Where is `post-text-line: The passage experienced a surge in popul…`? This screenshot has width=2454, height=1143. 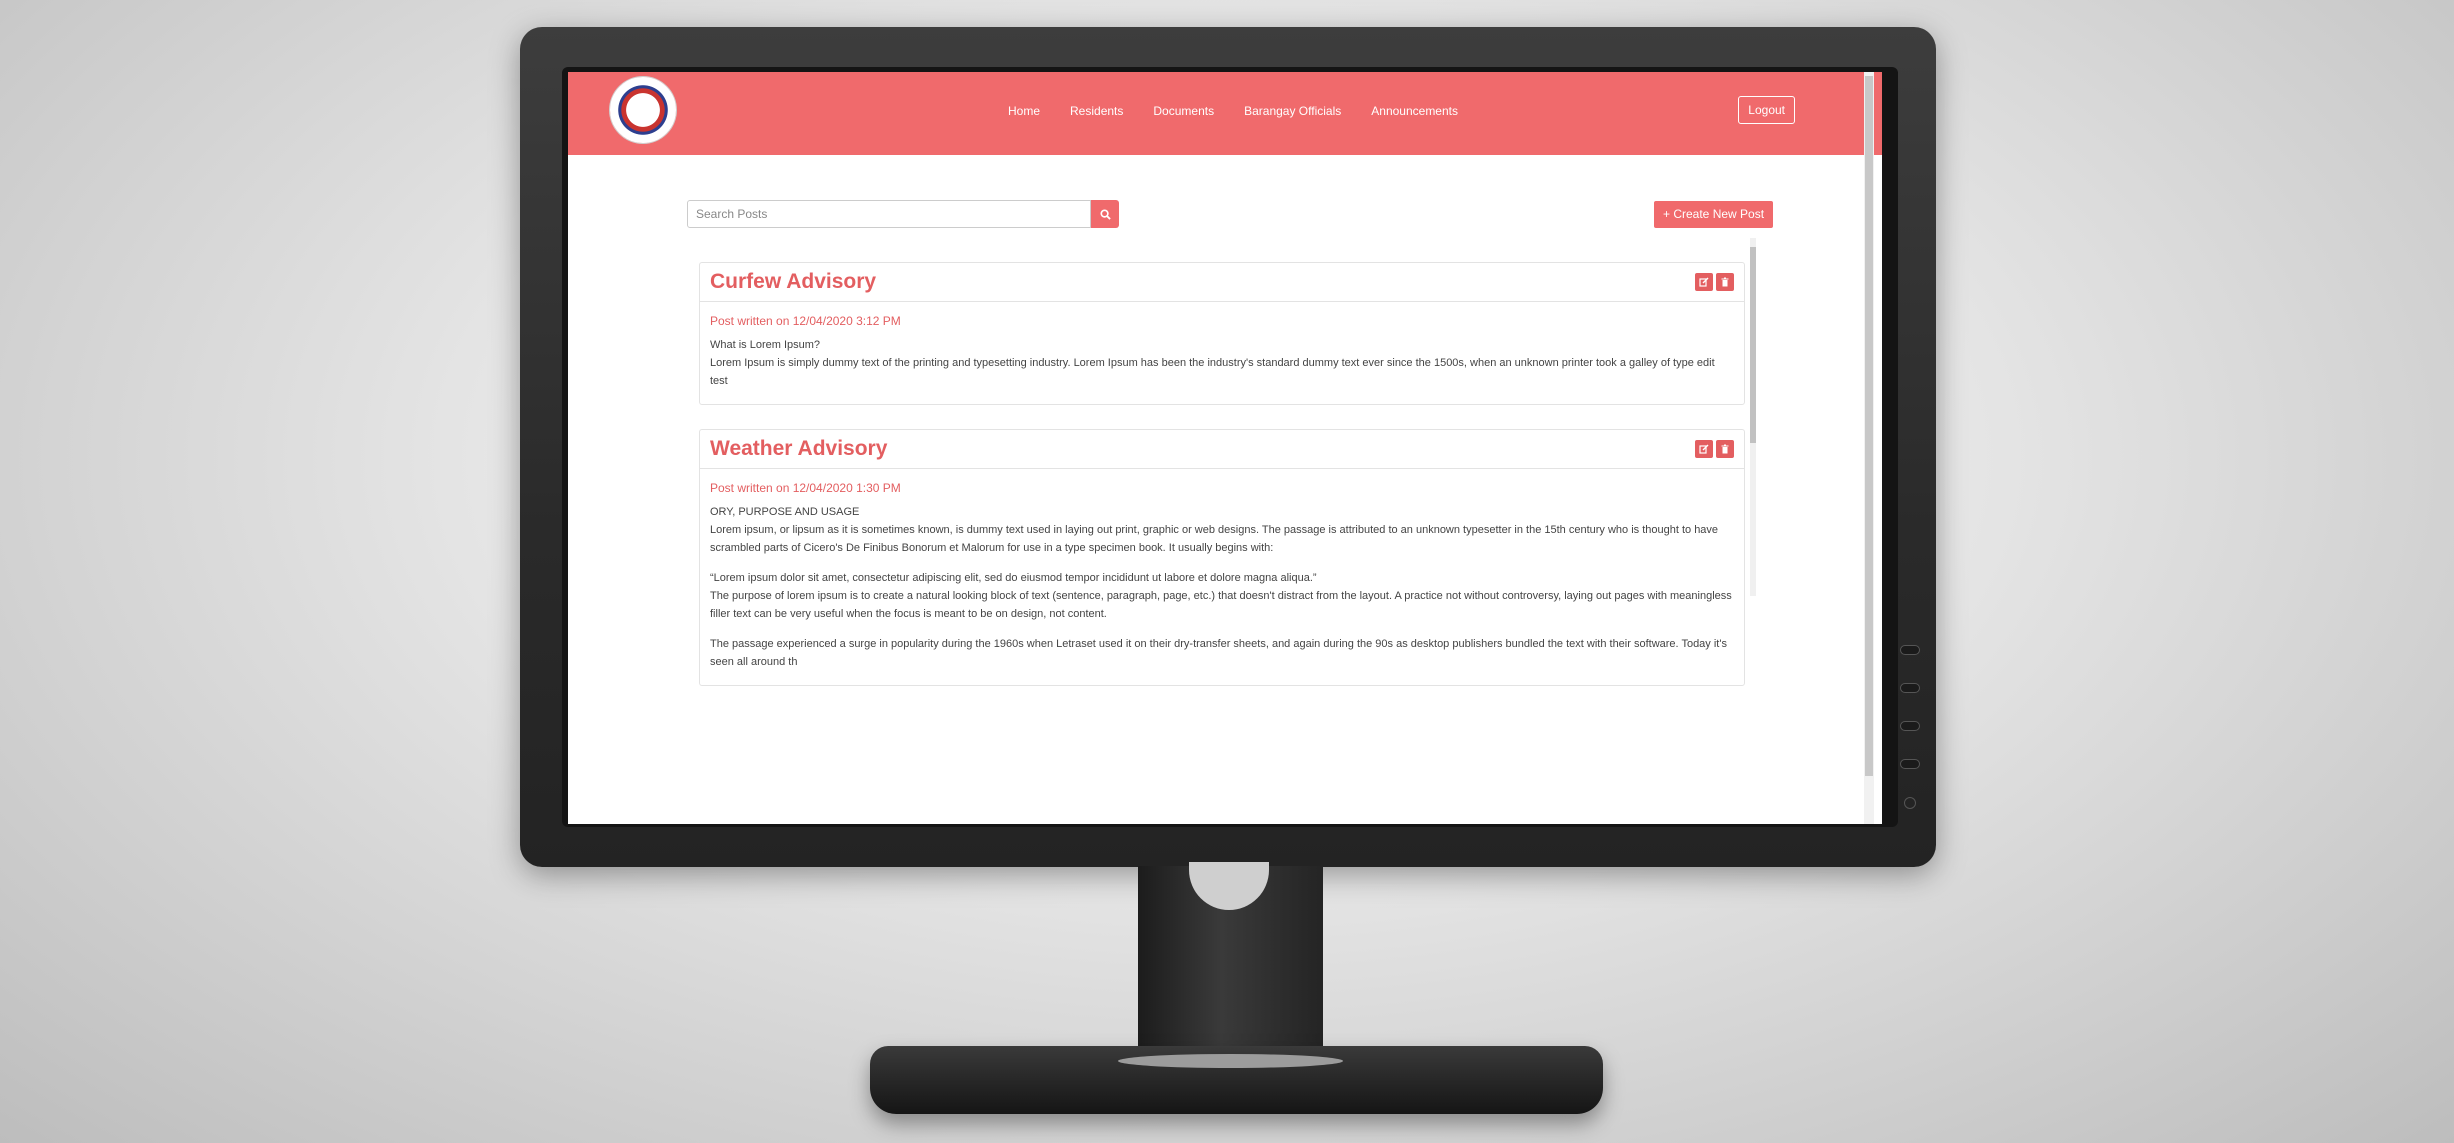
post-text-line: The passage experienced a surge in popul… is located at coordinates (1218, 644).